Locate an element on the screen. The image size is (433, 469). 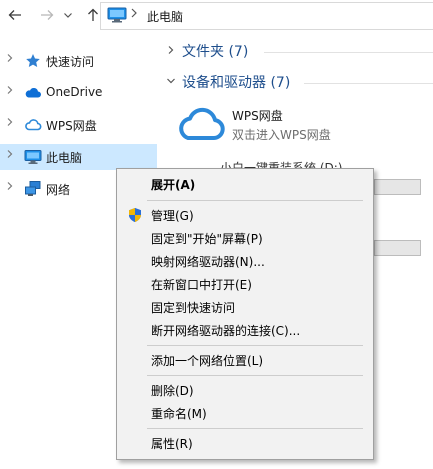
arrow-up-icon is located at coordinates (93, 14).